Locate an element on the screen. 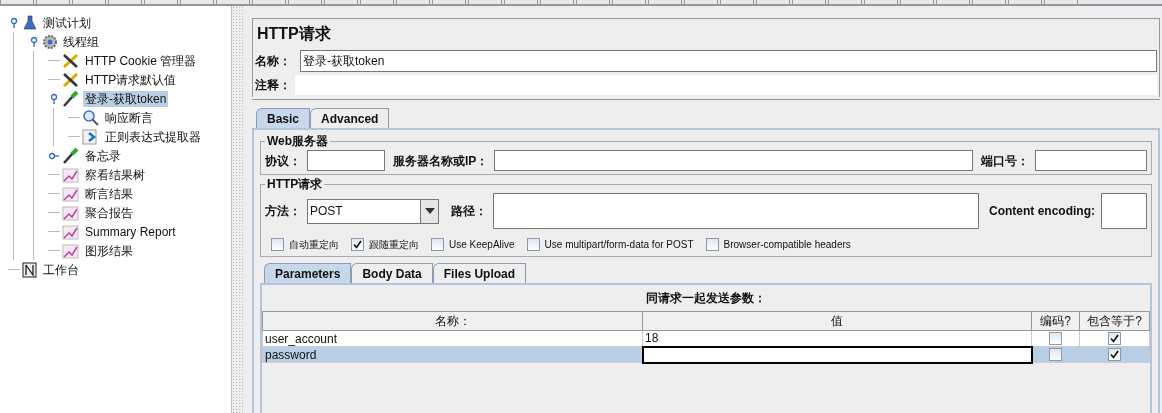 Image resolution: width=1162 pixels, height=413 pixels. column-header: 值 is located at coordinates (837, 321).